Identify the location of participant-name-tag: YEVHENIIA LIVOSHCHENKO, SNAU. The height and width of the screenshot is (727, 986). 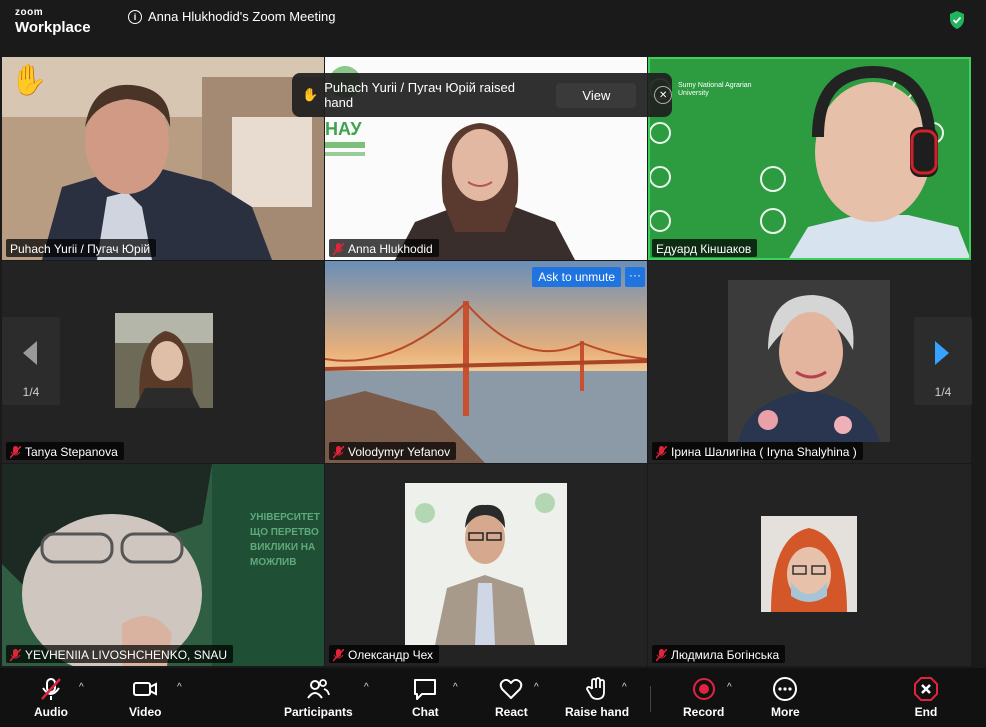
(120, 654).